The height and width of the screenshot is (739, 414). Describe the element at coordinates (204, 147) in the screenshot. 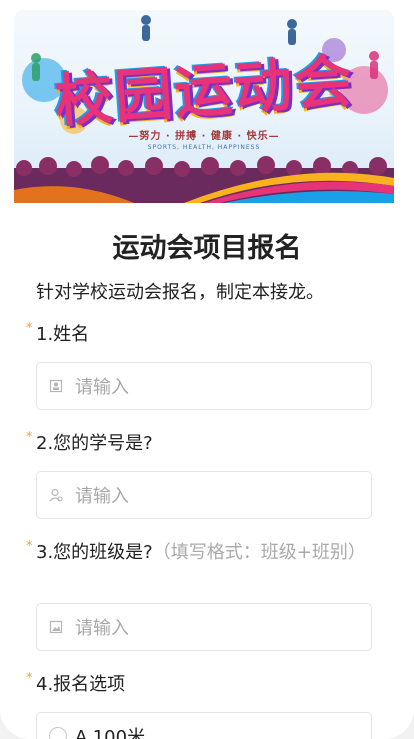

I see `banner-slogan-en: SPORTS, HEALTH, HAPPINESS` at that location.